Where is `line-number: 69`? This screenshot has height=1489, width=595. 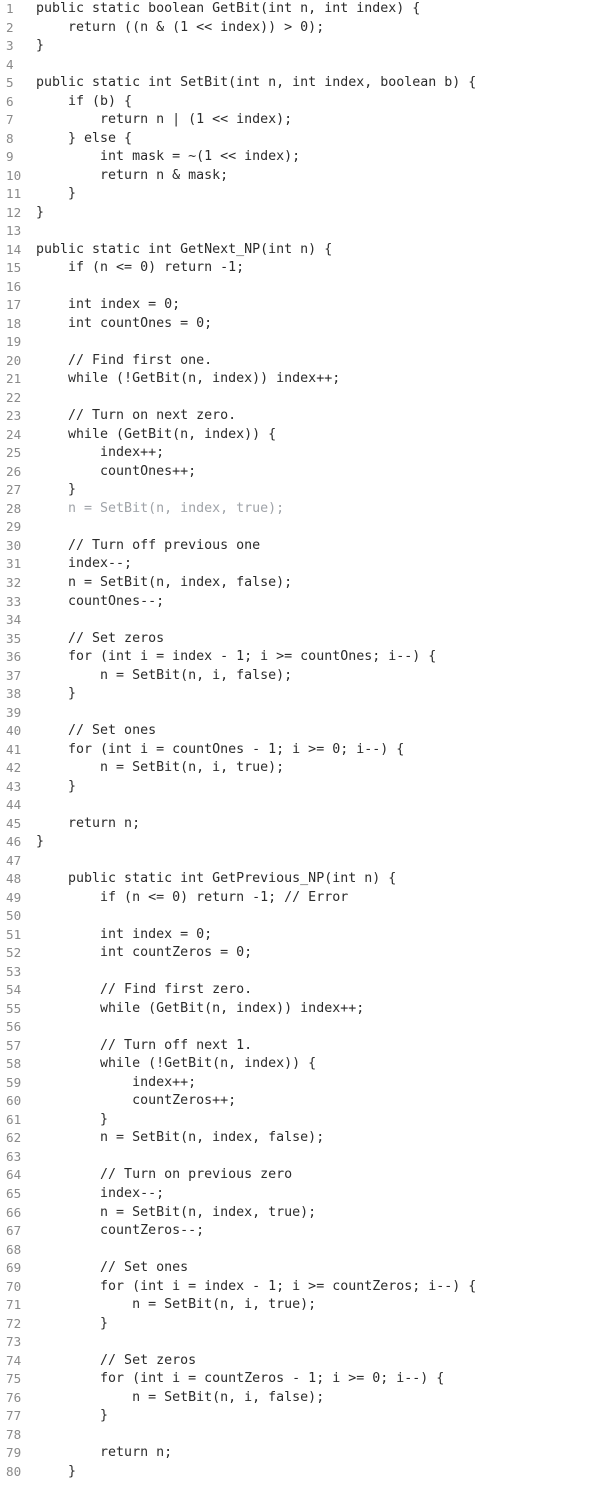 line-number: 69 is located at coordinates (14, 1268).